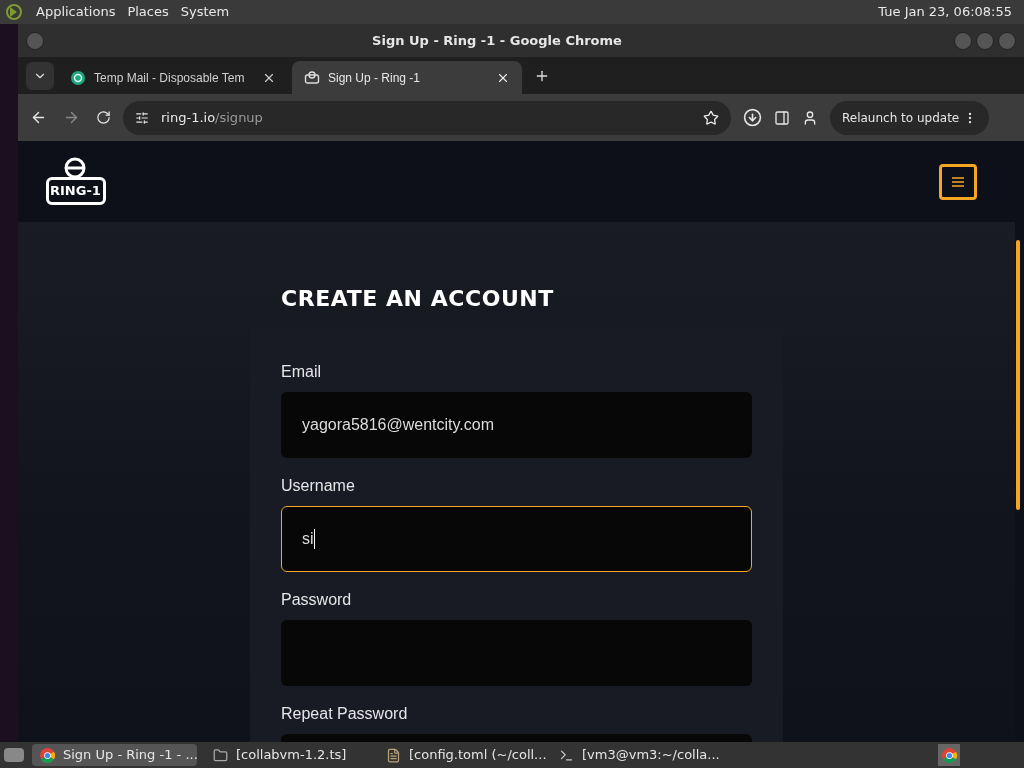 Image resolution: width=1024 pixels, height=768 pixels. What do you see at coordinates (345, 714) in the screenshot?
I see `field-label: Repeat Password` at bounding box center [345, 714].